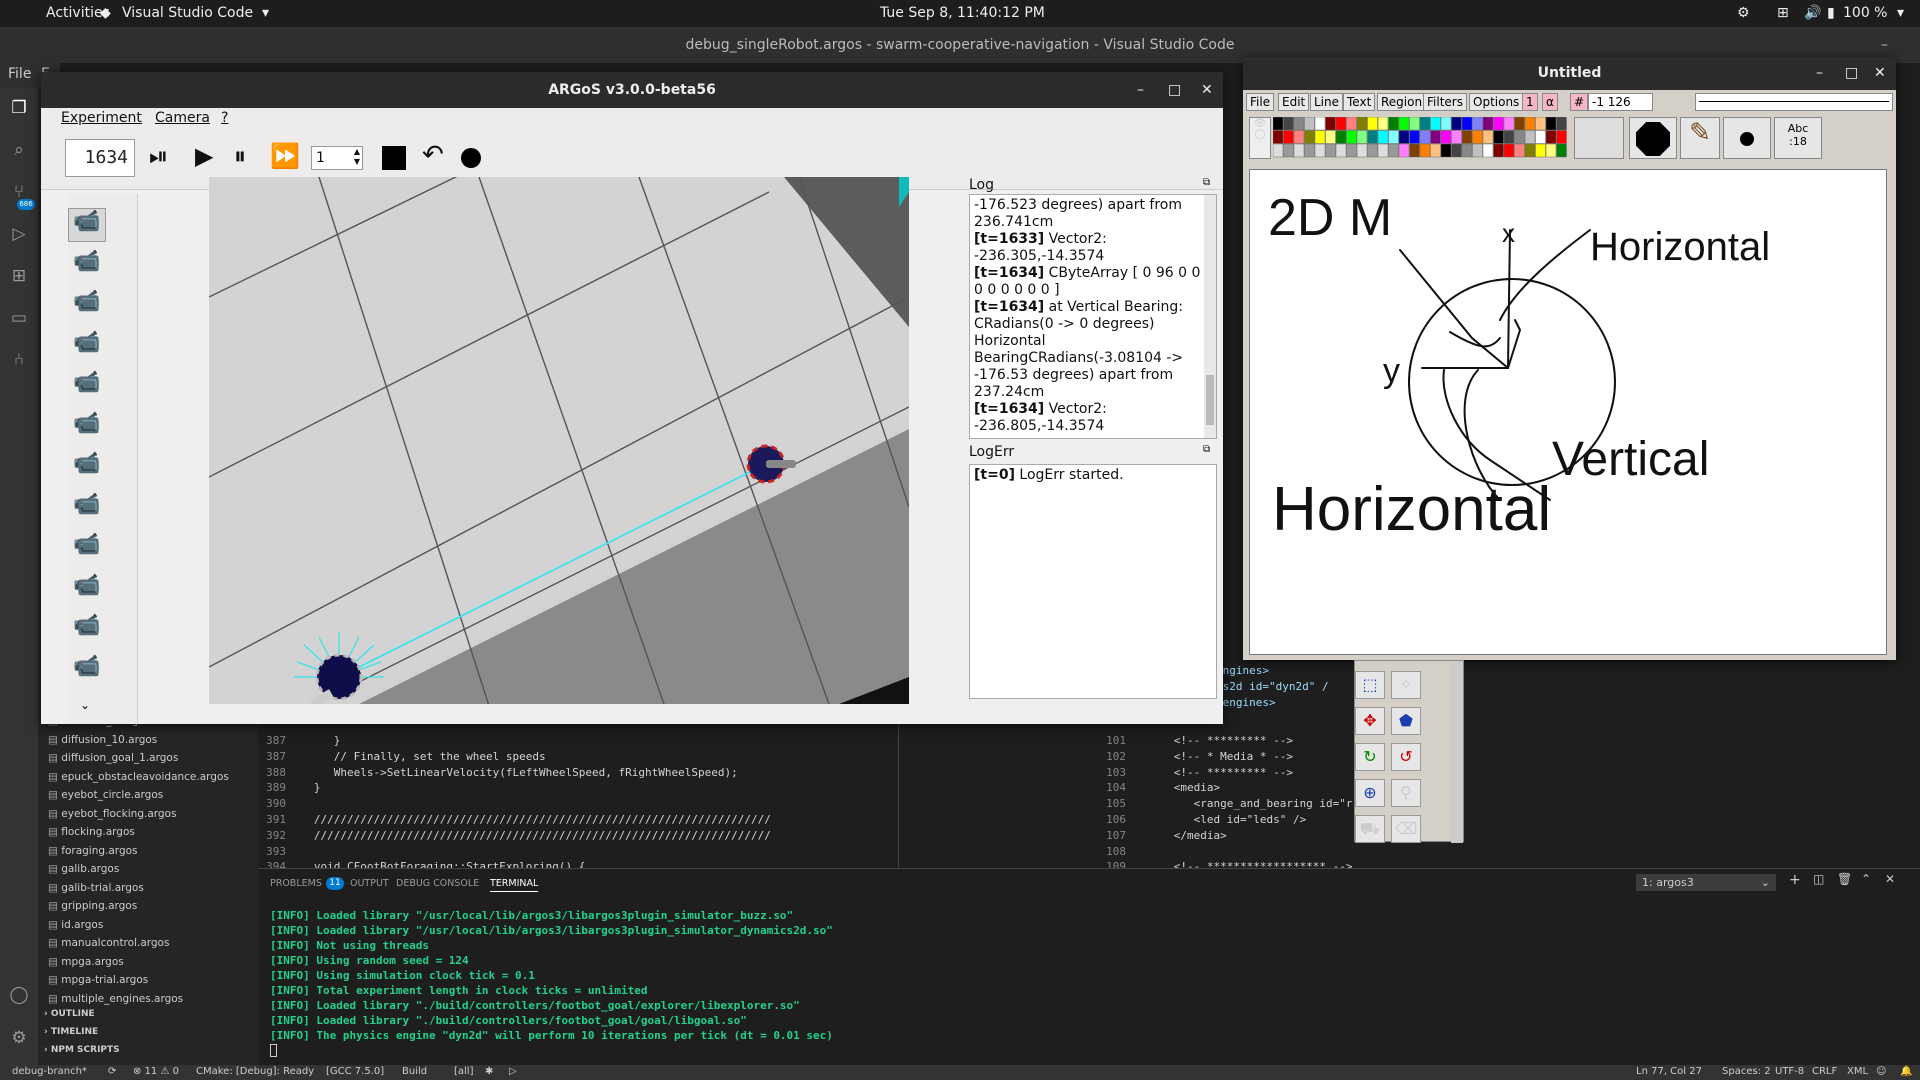 The width and height of the screenshot is (1920, 1080). What do you see at coordinates (1794, 102) in the screenshot?
I see `line-style-preview` at bounding box center [1794, 102].